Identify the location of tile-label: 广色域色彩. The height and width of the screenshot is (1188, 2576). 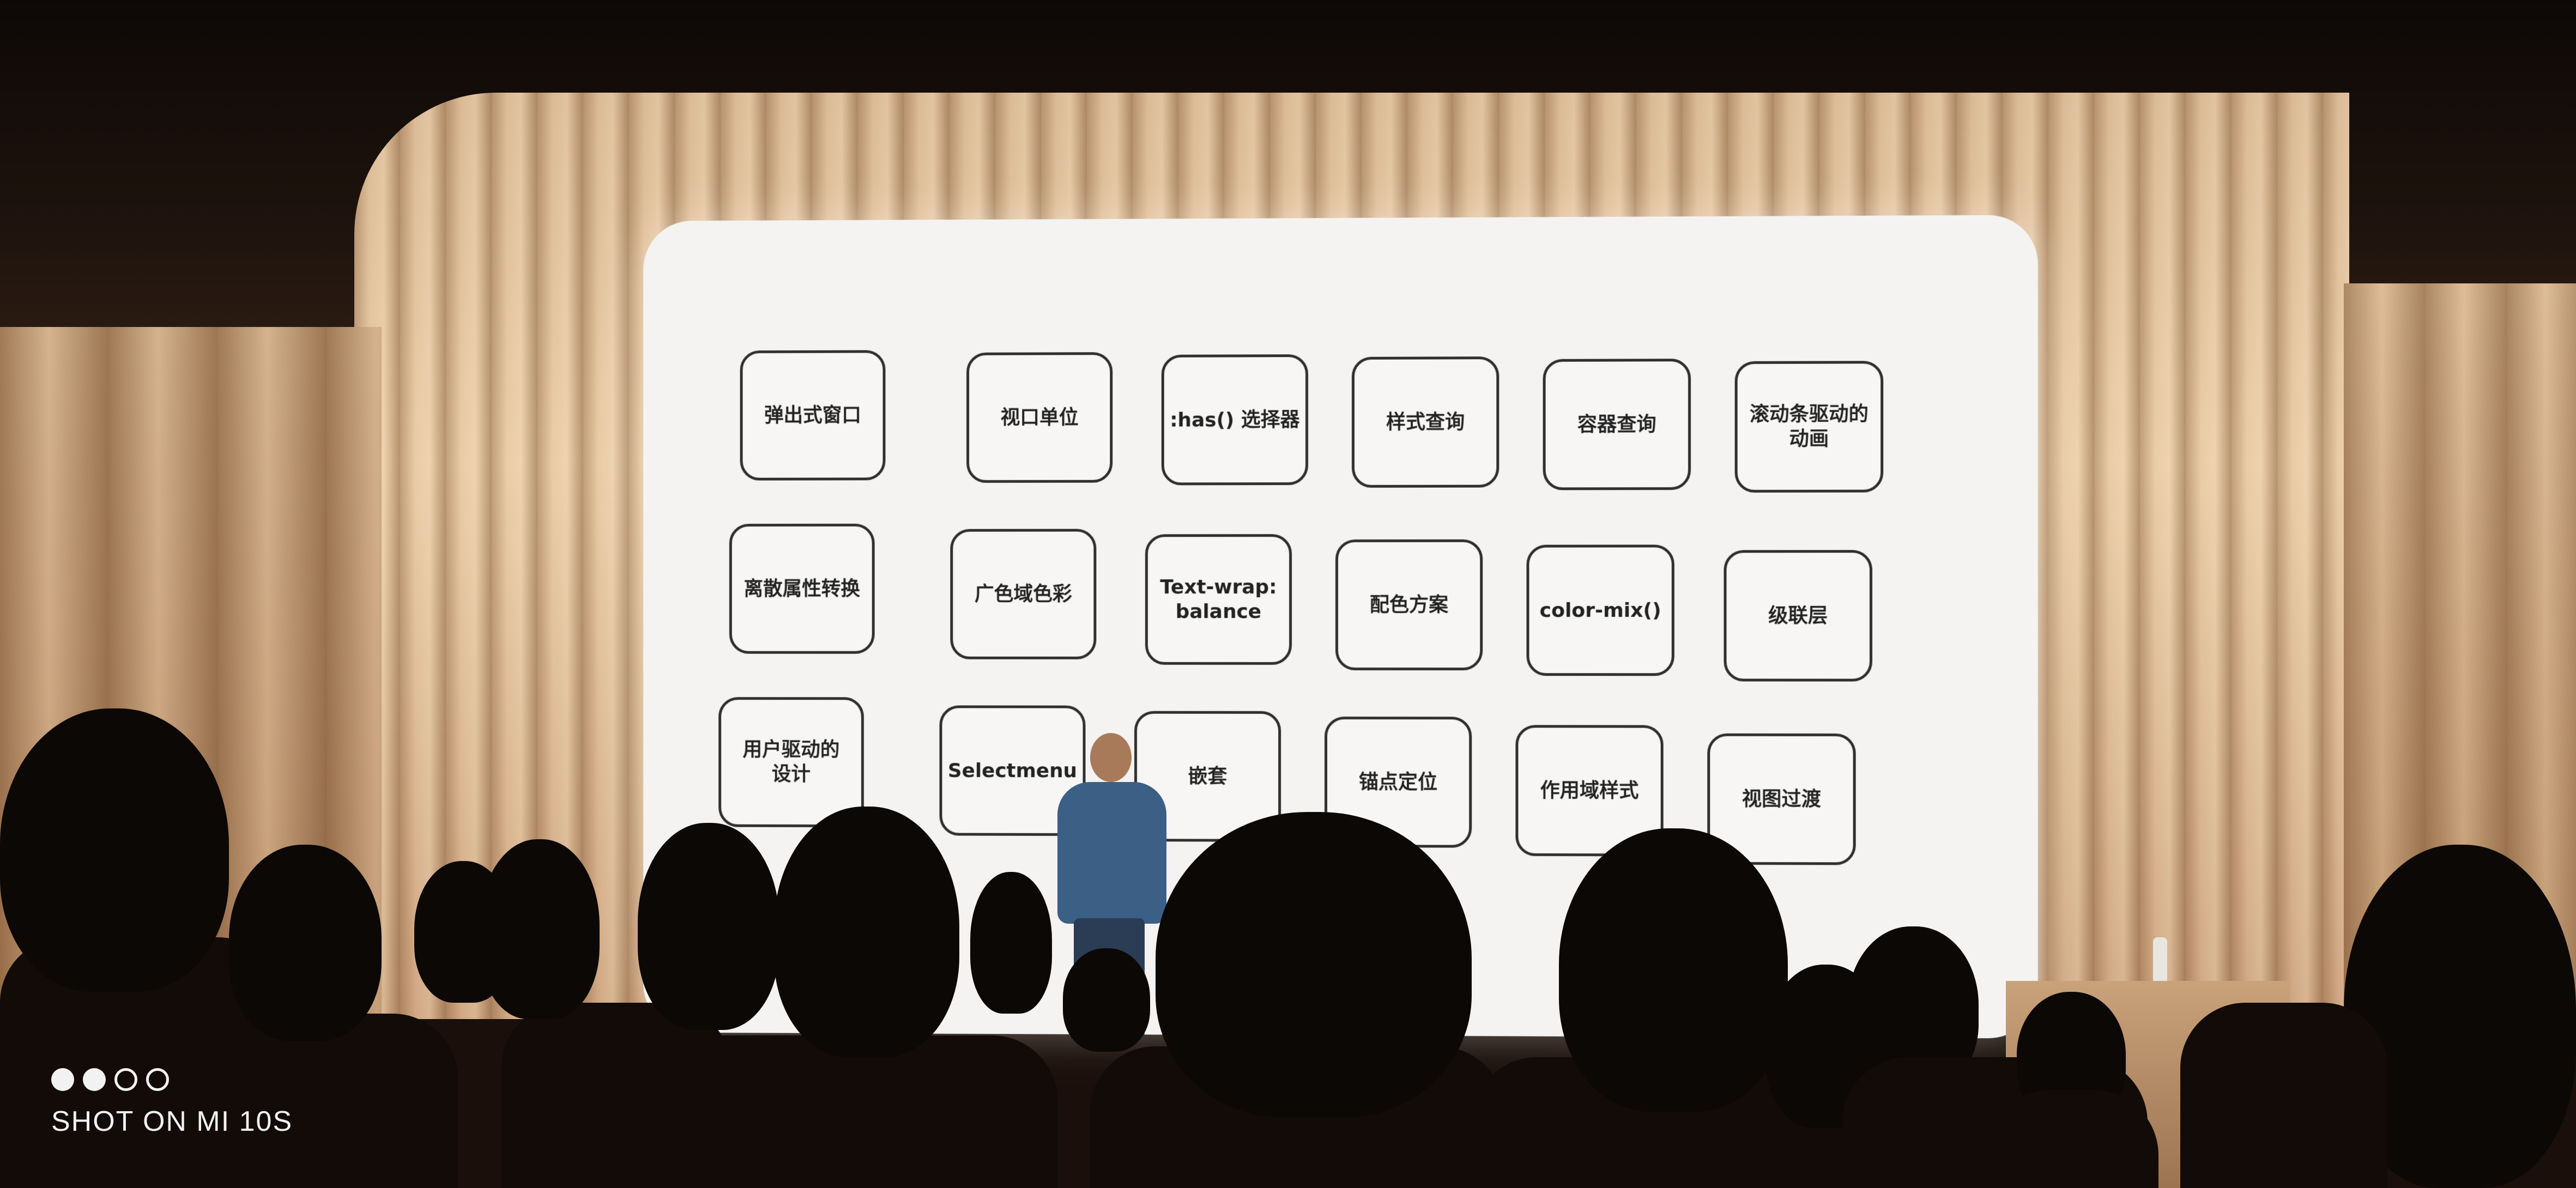
(1023, 594).